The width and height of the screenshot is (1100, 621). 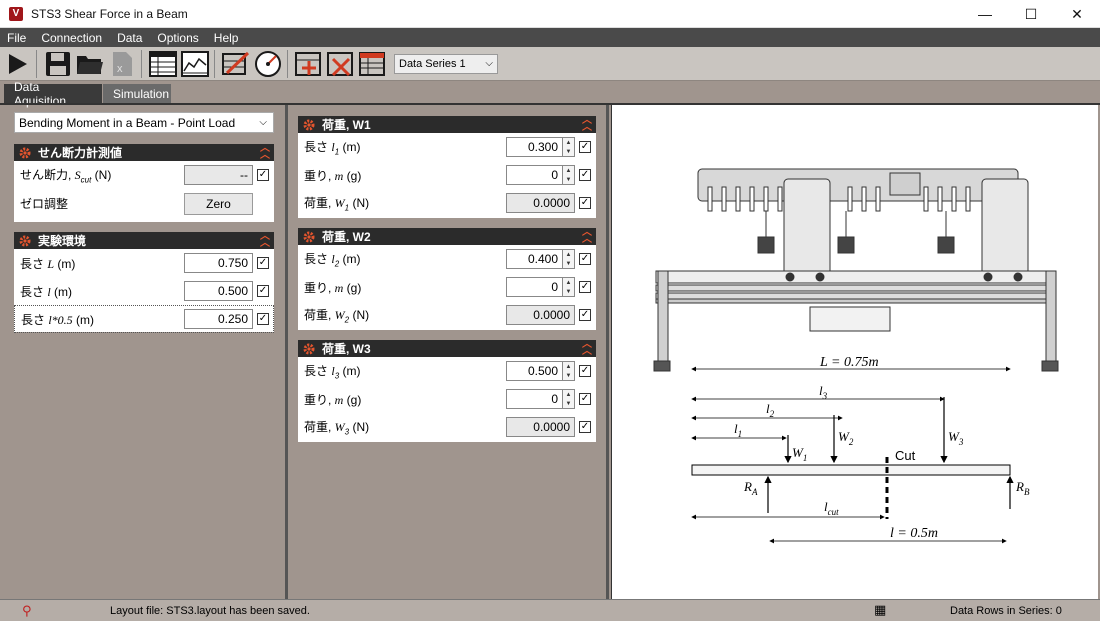 I want to click on zero-row: ゼロ調整 Zero, so click(x=144, y=203).